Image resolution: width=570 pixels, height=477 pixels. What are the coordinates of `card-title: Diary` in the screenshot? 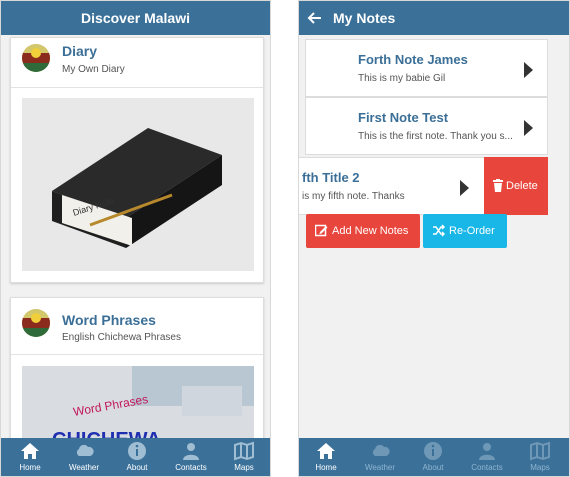 It's located at (80, 51).